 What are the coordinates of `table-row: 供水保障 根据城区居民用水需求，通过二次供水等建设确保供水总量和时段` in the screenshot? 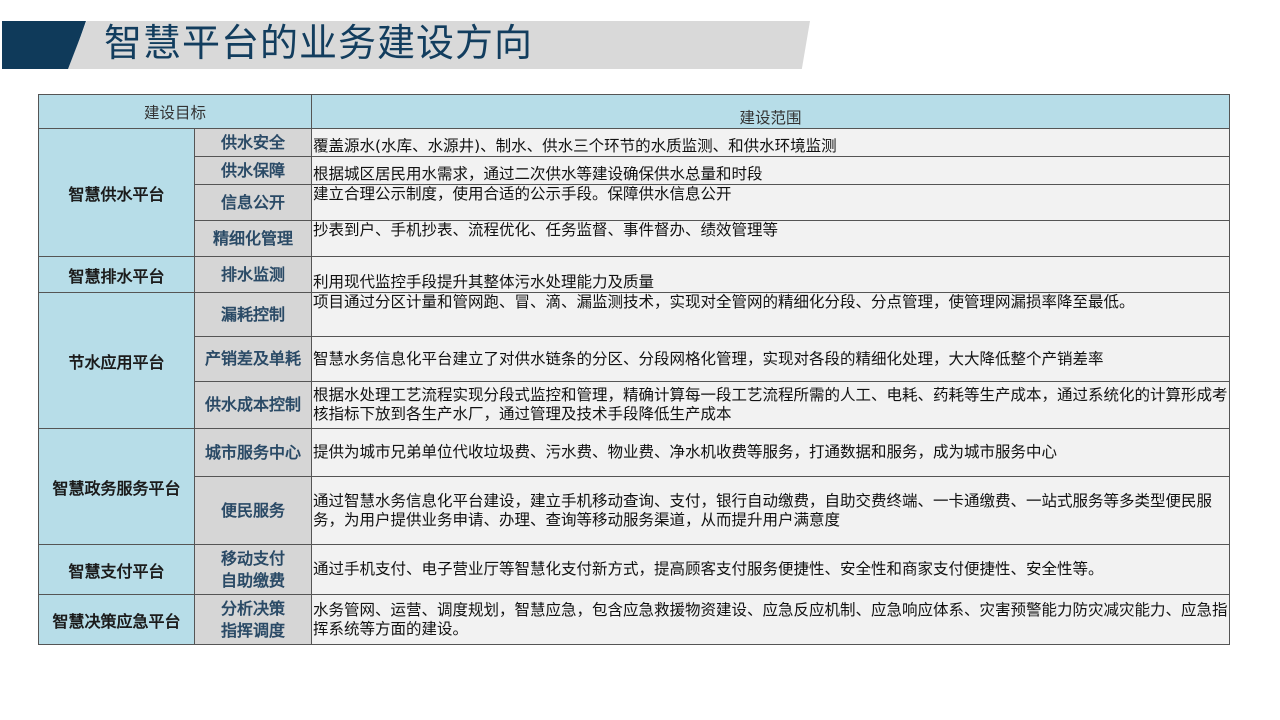 It's located at (635, 170).